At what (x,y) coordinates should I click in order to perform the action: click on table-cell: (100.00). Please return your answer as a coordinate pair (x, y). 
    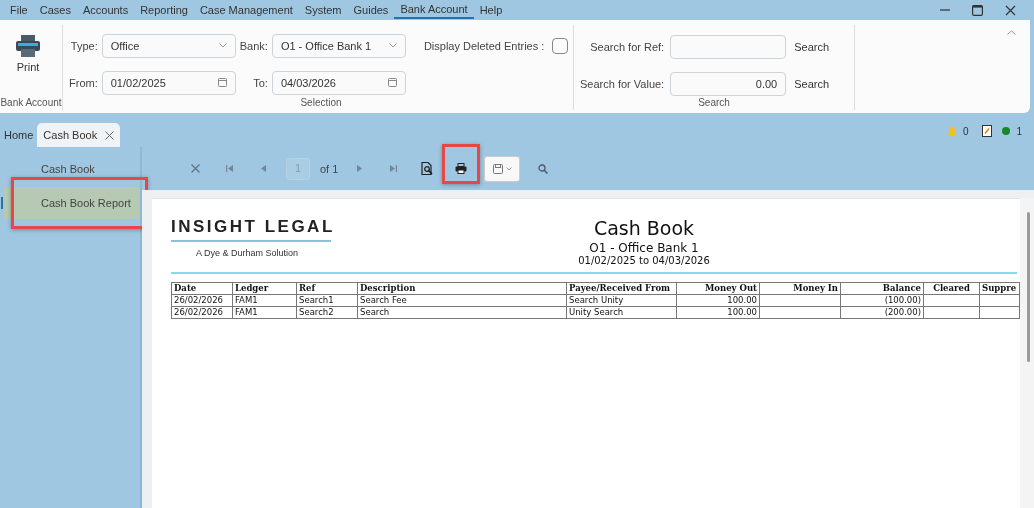
    Looking at the image, I should click on (882, 300).